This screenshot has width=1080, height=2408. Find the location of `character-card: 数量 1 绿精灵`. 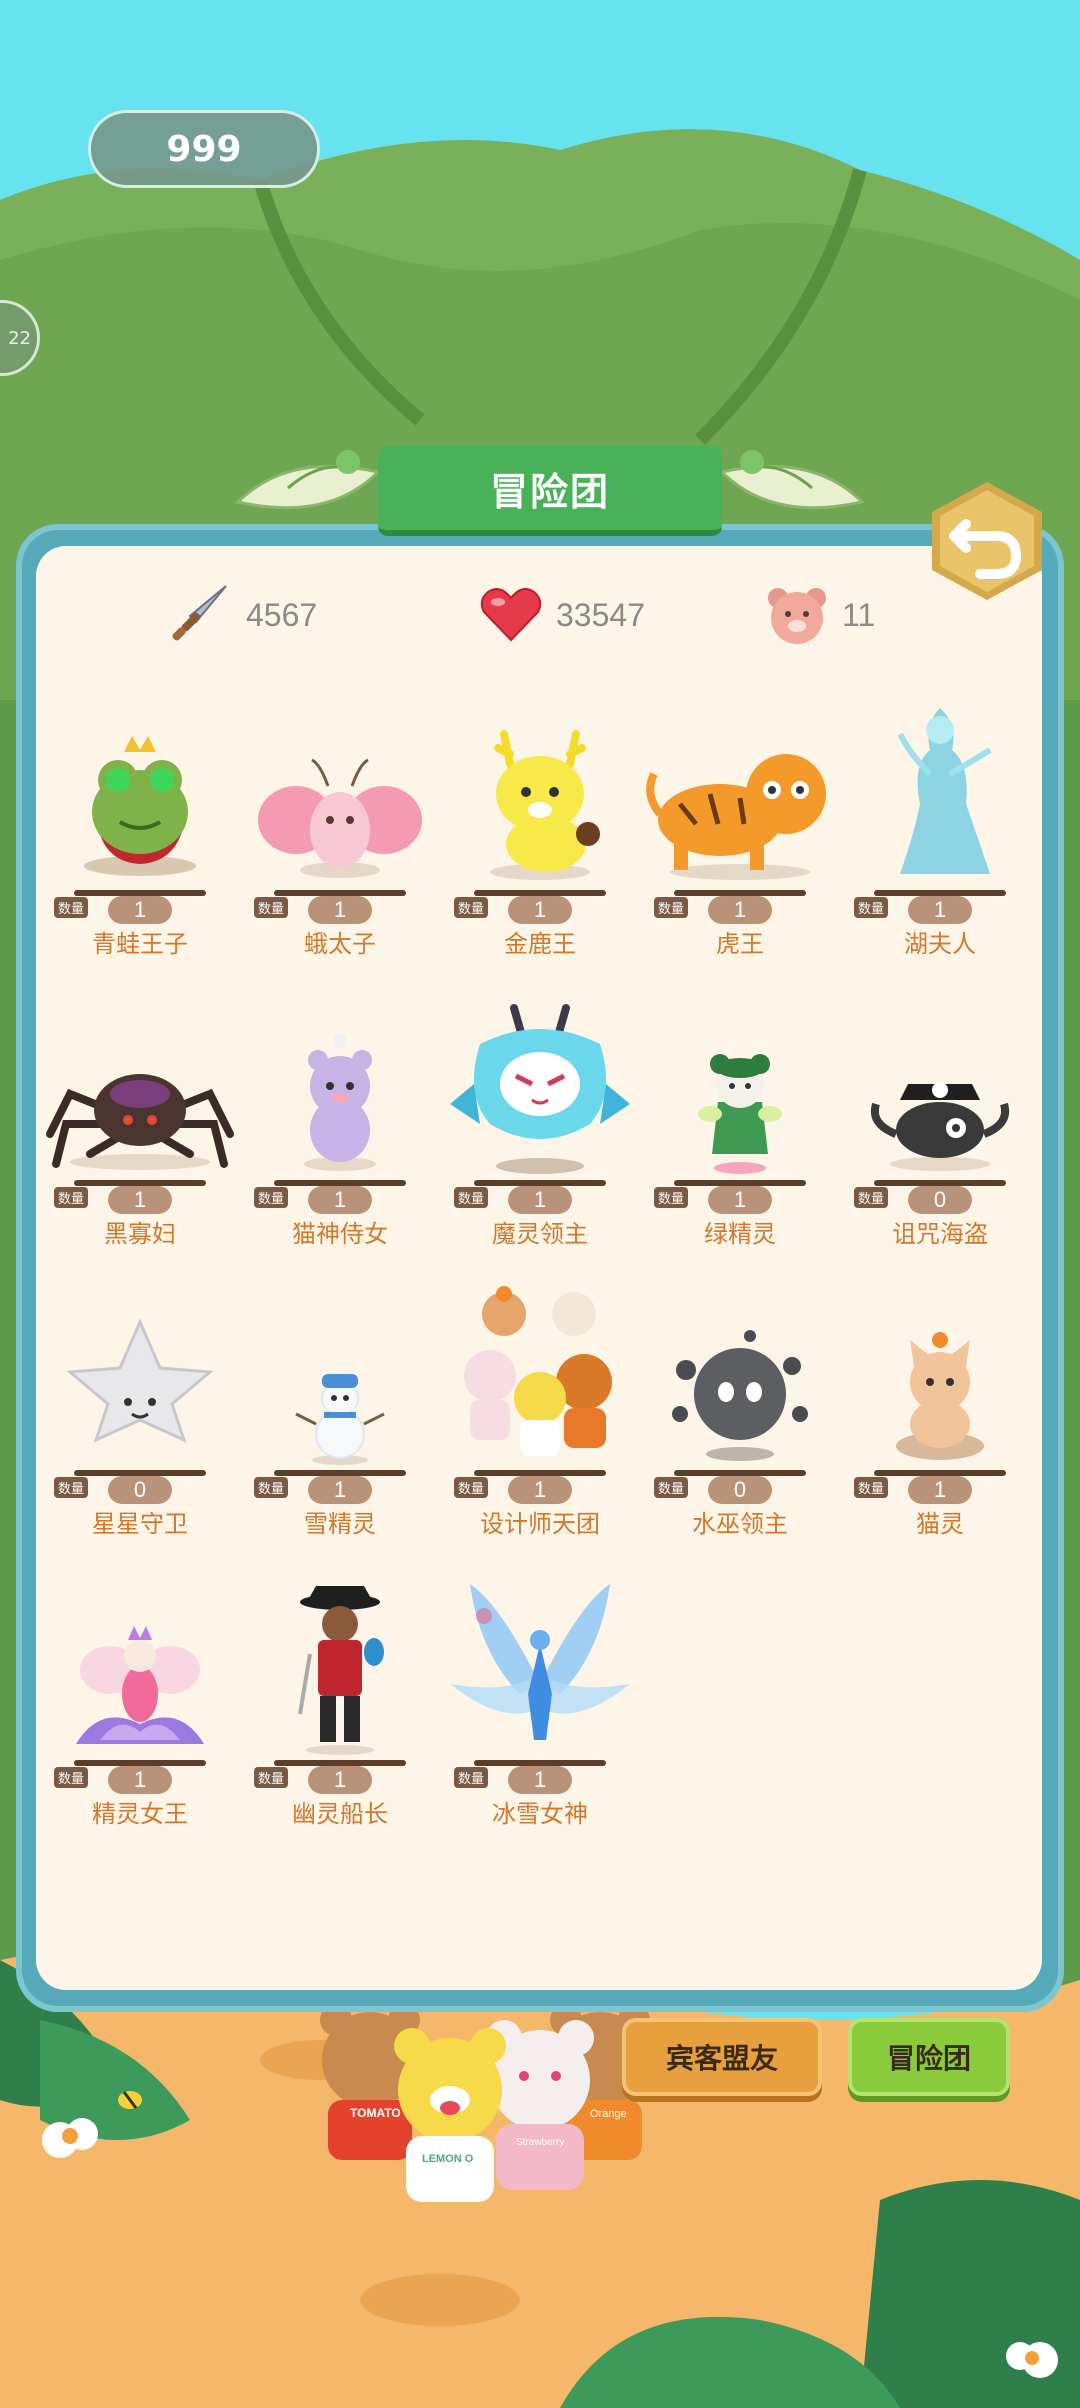

character-card: 数量 1 绿精灵 is located at coordinates (740, 1119).